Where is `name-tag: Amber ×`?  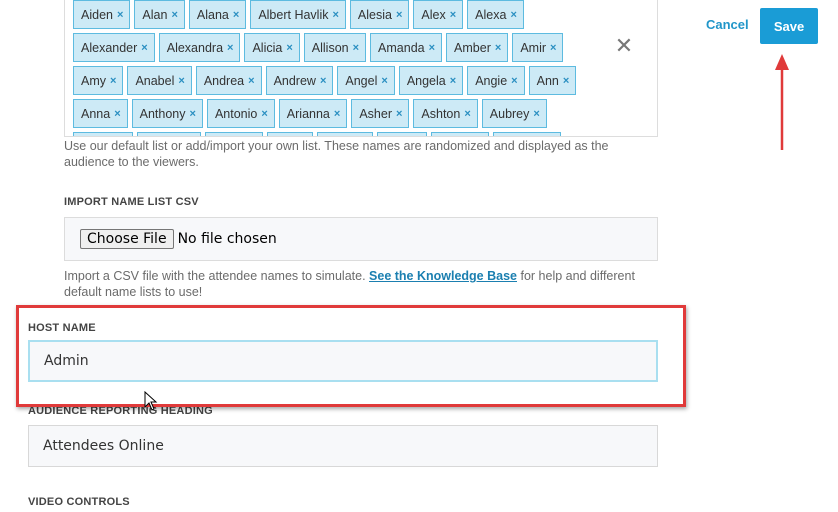
name-tag: Amber × is located at coordinates (477, 47).